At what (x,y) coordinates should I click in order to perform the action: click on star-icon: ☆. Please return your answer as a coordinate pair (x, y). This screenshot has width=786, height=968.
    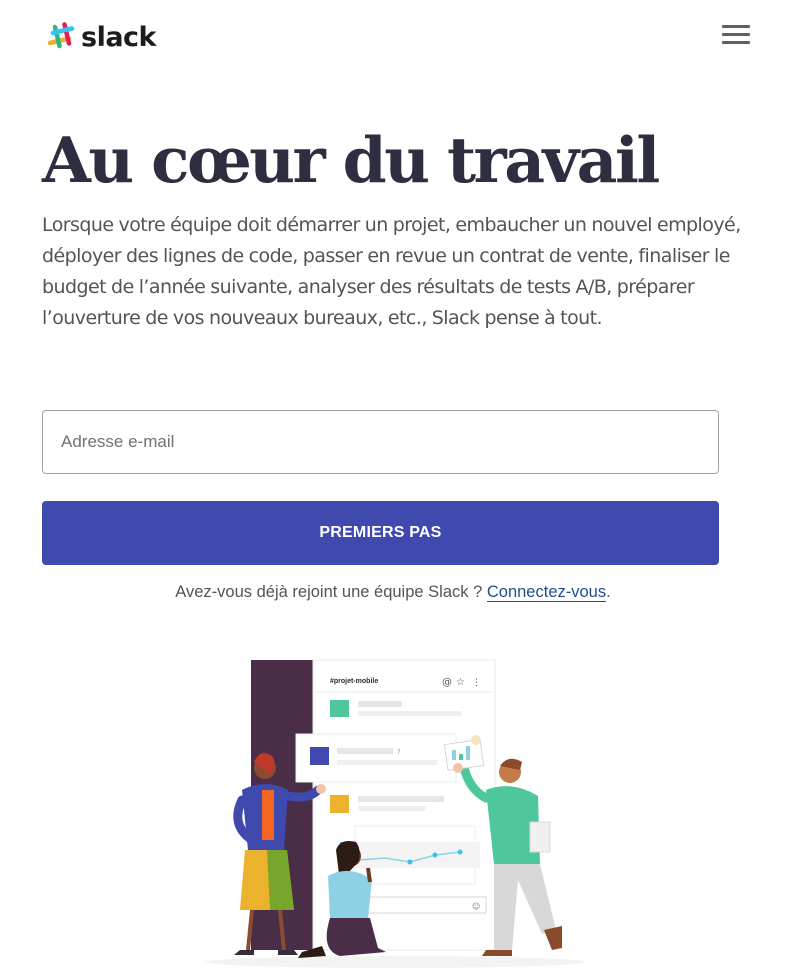
    Looking at the image, I should click on (460, 682).